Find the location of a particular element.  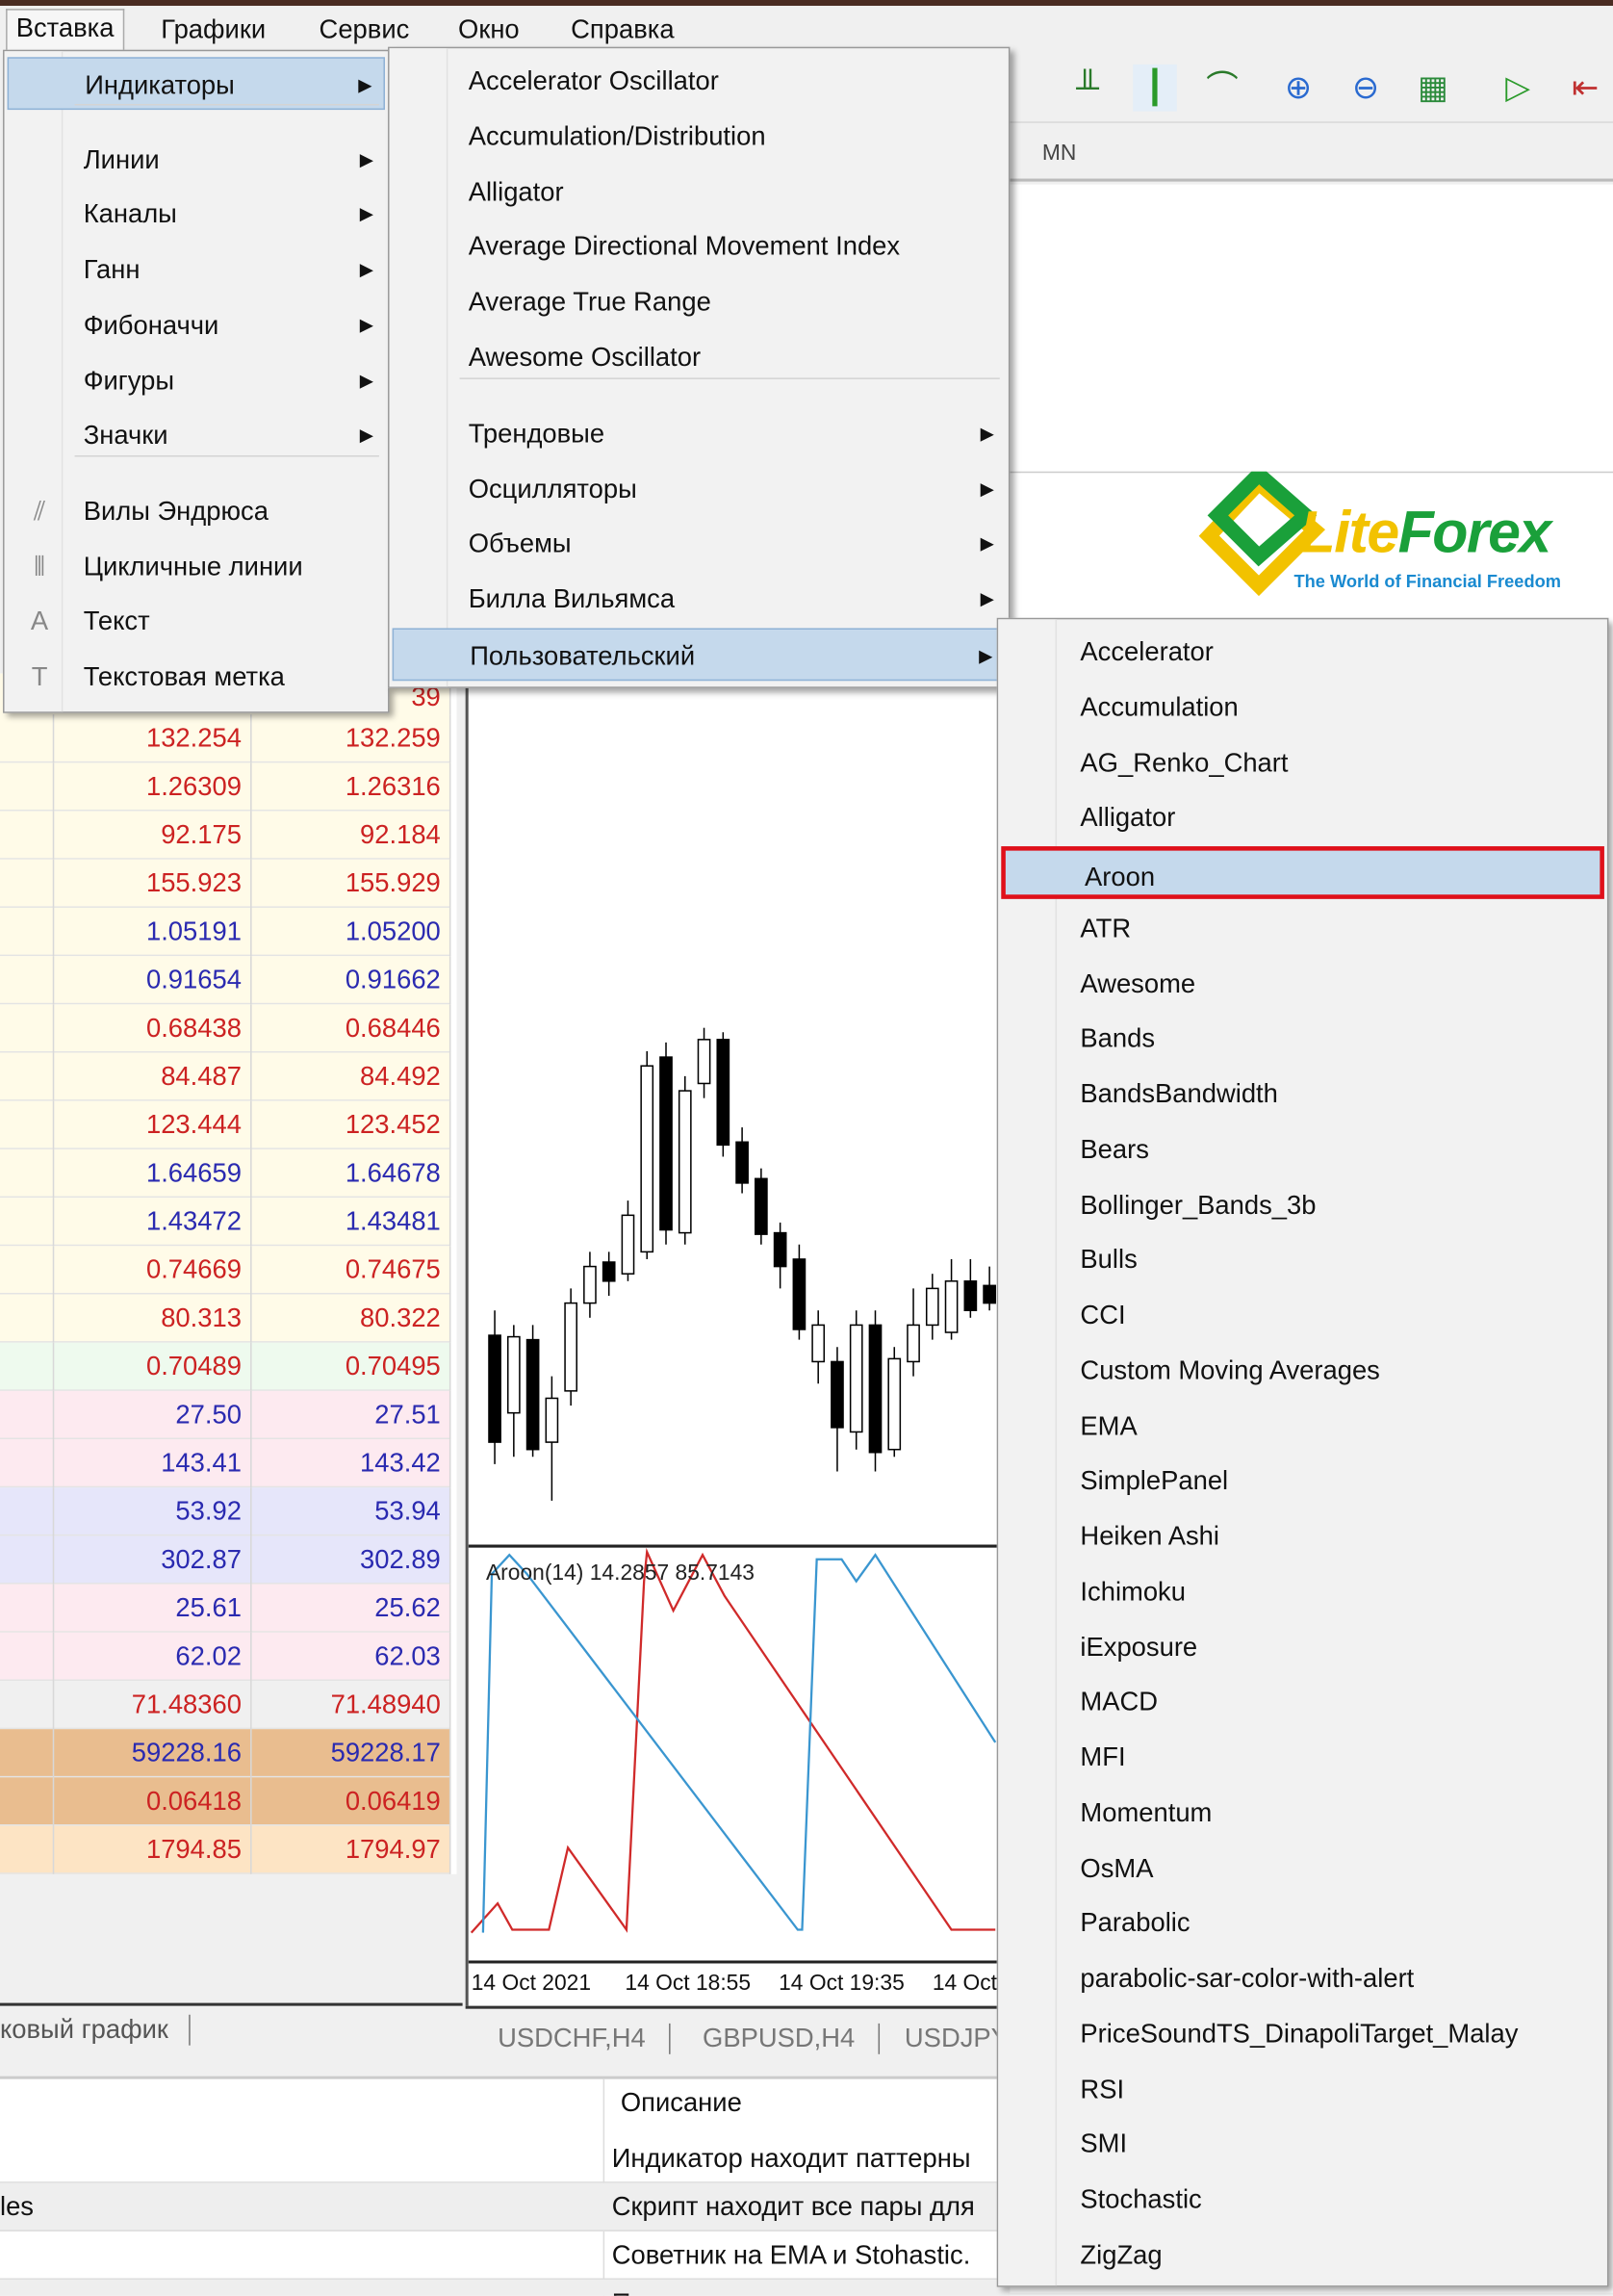

market-watch-row: 80.313 80.322 is located at coordinates (225, 1318).